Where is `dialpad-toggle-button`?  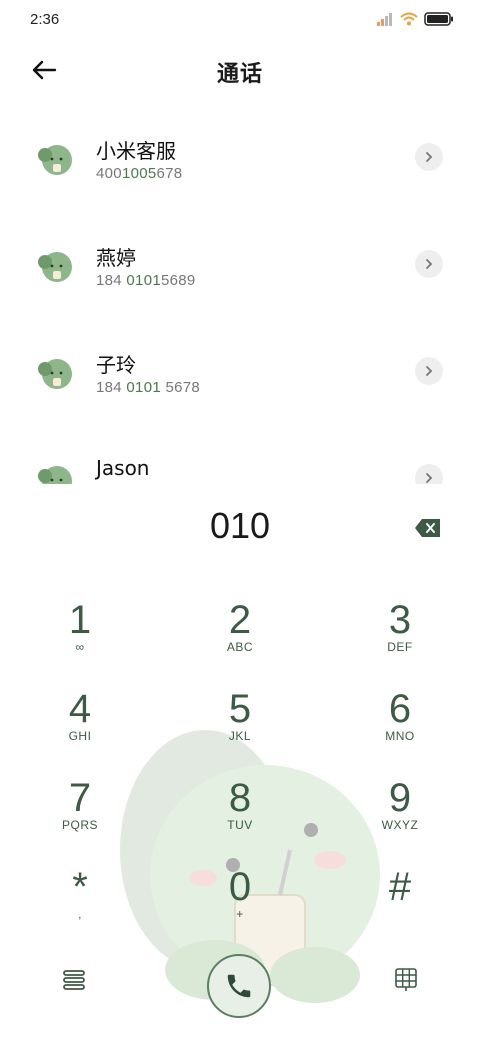 dialpad-toggle-button is located at coordinates (406, 980).